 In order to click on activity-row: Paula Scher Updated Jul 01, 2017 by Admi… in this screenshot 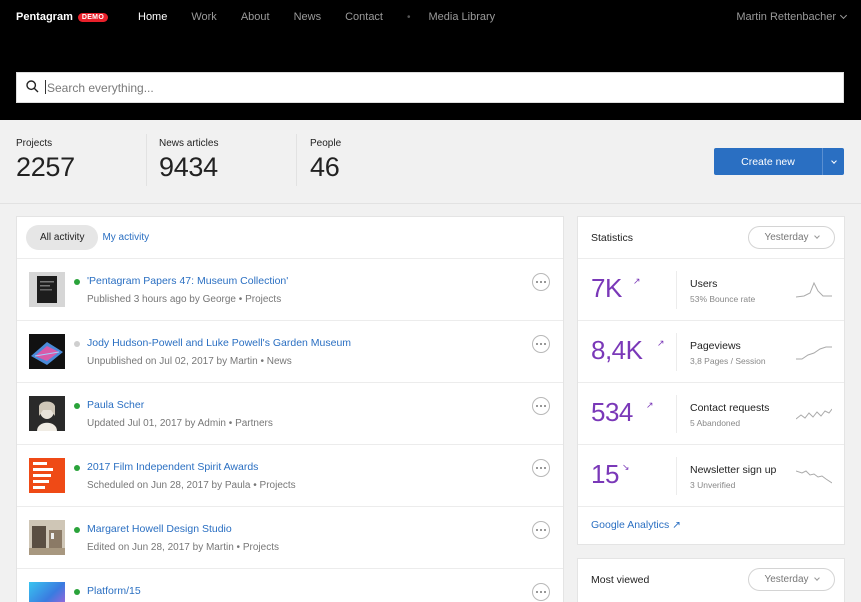, I will do `click(290, 414)`.